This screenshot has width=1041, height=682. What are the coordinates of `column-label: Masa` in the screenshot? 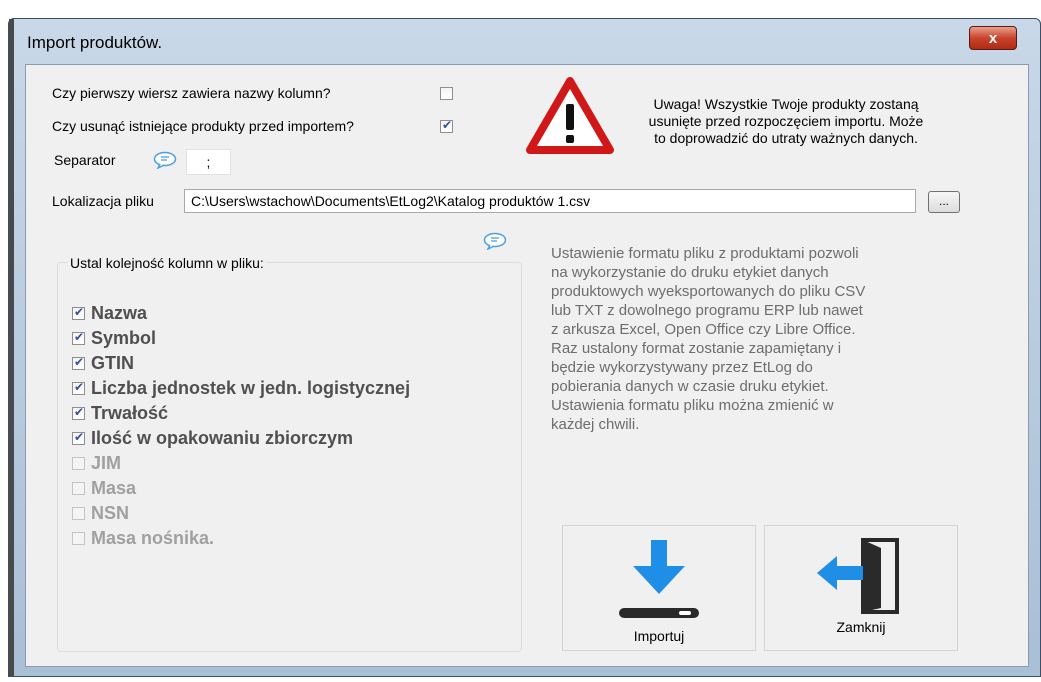 It's located at (114, 487).